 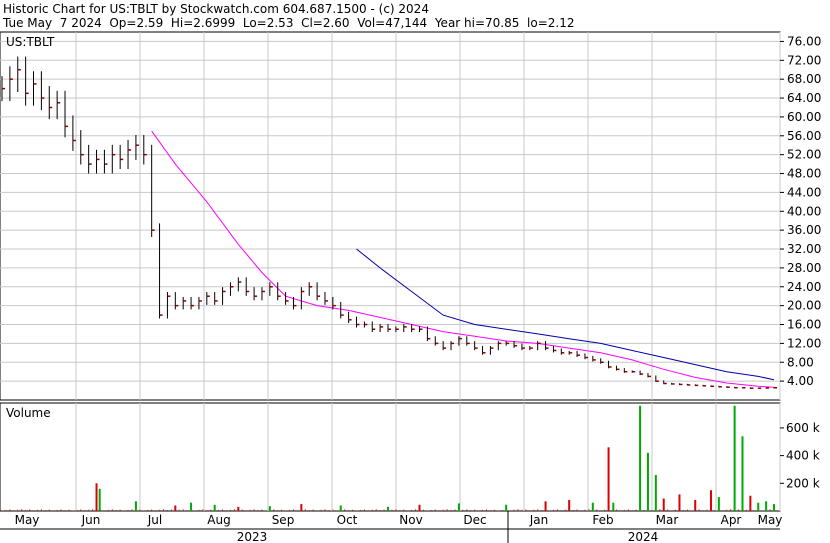 I want to click on y-tick-label: 16.00, so click(x=804, y=325).